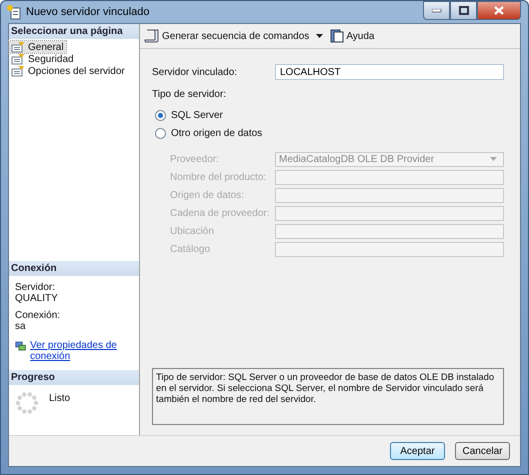  I want to click on progress-status: Listo, so click(59, 399).